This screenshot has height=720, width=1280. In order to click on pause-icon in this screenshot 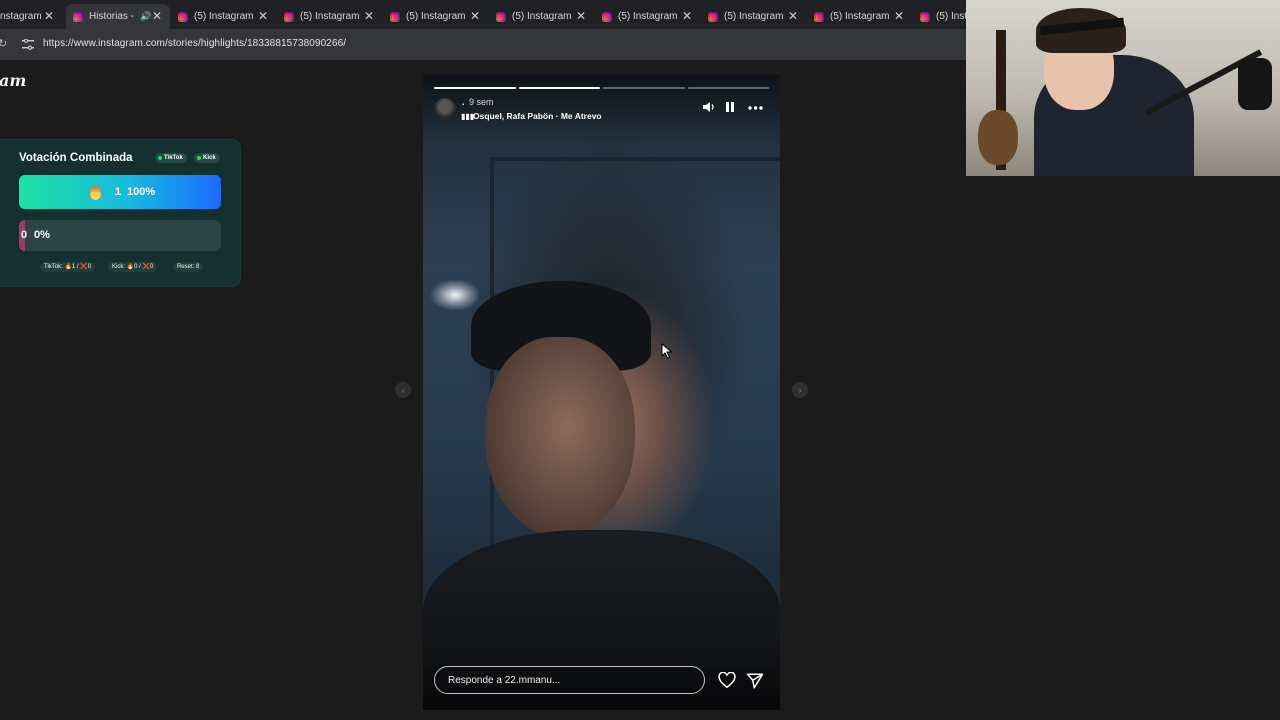, I will do `click(730, 107)`.